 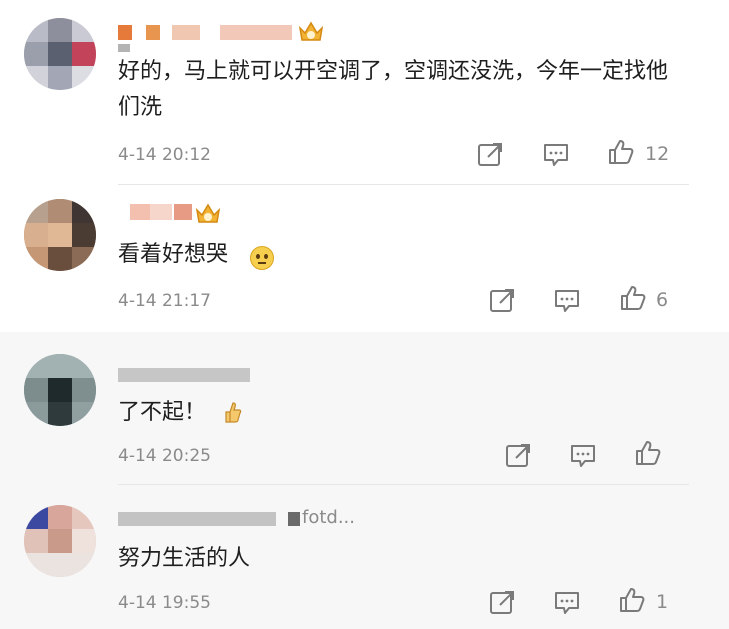 What do you see at coordinates (164, 603) in the screenshot?
I see `comment-time: 4-14 19:55` at bounding box center [164, 603].